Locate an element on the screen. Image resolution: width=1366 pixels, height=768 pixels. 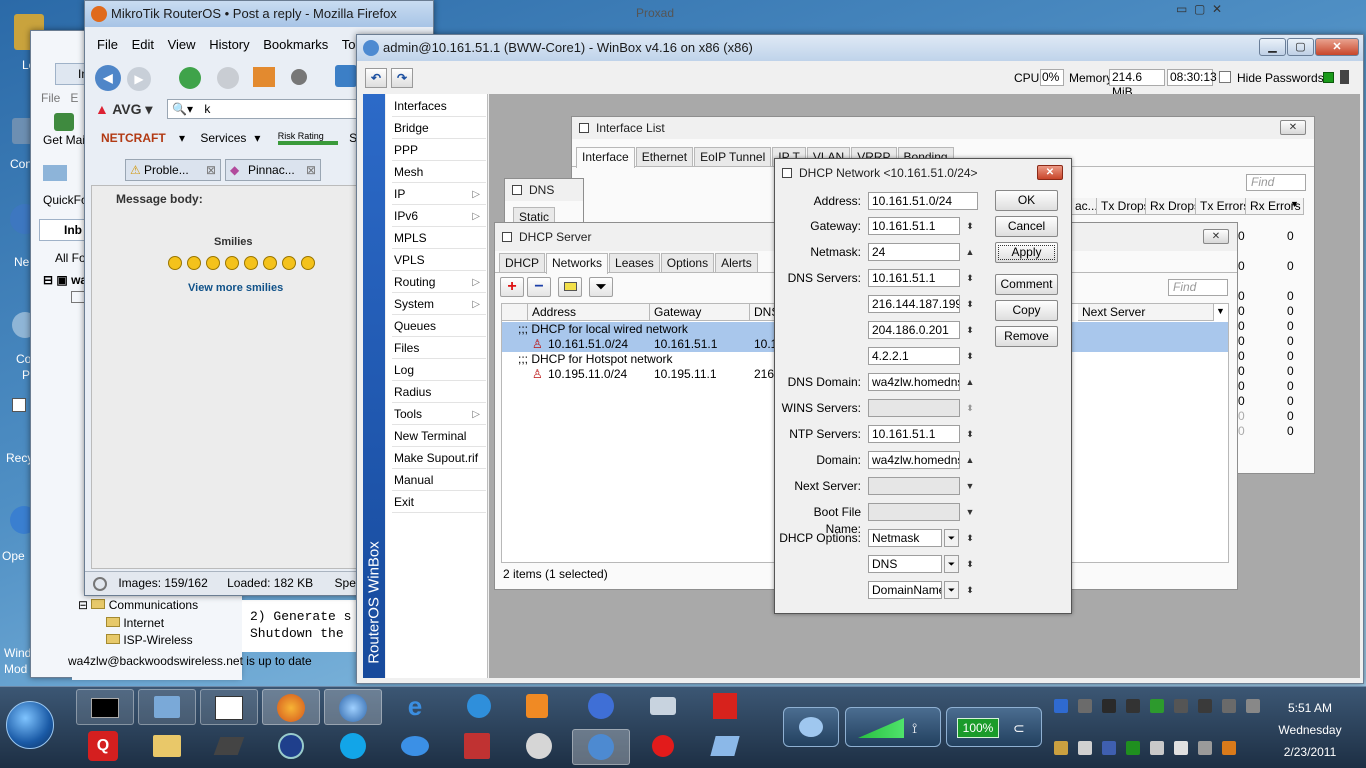
firefox-tab: ◆ Pinnac... ⊠ is located at coordinates (273, 170).